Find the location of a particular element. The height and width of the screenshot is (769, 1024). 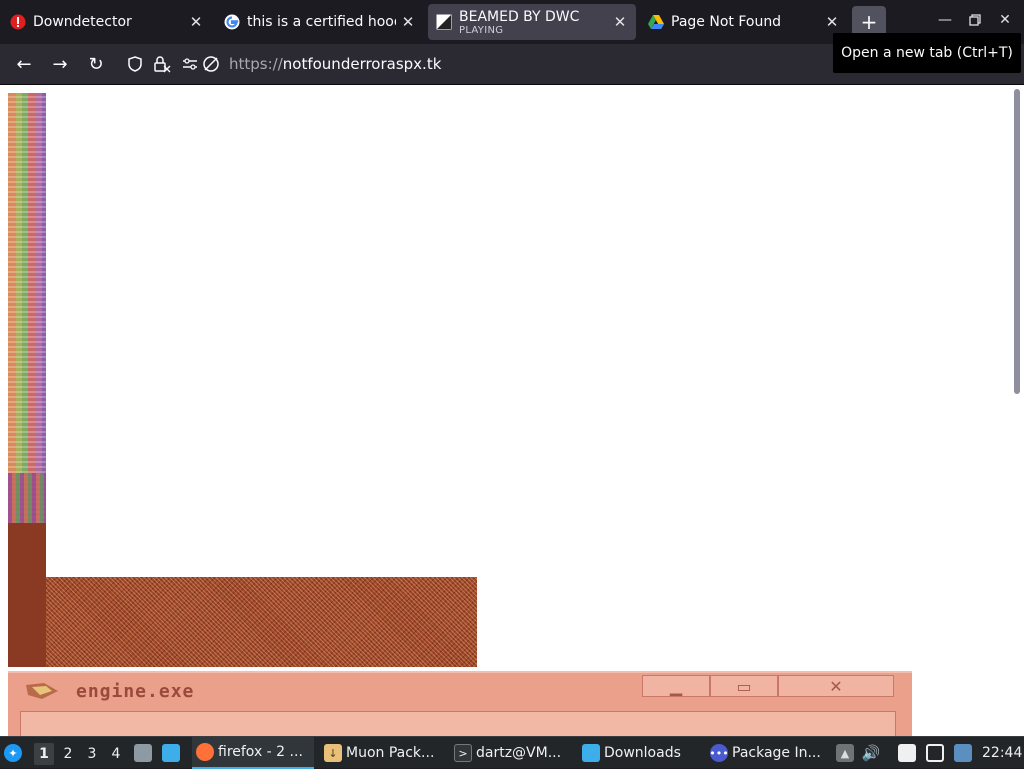

app-menu-button: ✦ is located at coordinates (15, 753).